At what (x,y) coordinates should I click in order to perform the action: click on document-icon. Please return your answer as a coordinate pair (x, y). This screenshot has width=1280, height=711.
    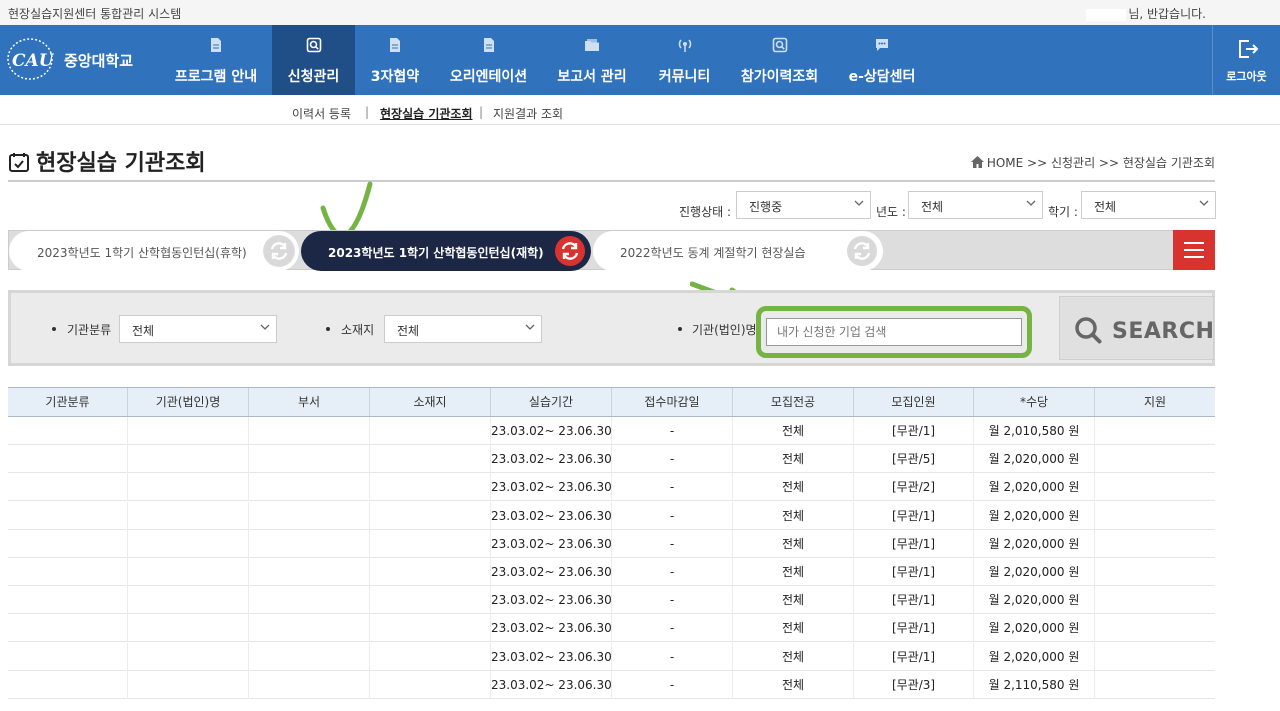
    Looking at the image, I should click on (395, 45).